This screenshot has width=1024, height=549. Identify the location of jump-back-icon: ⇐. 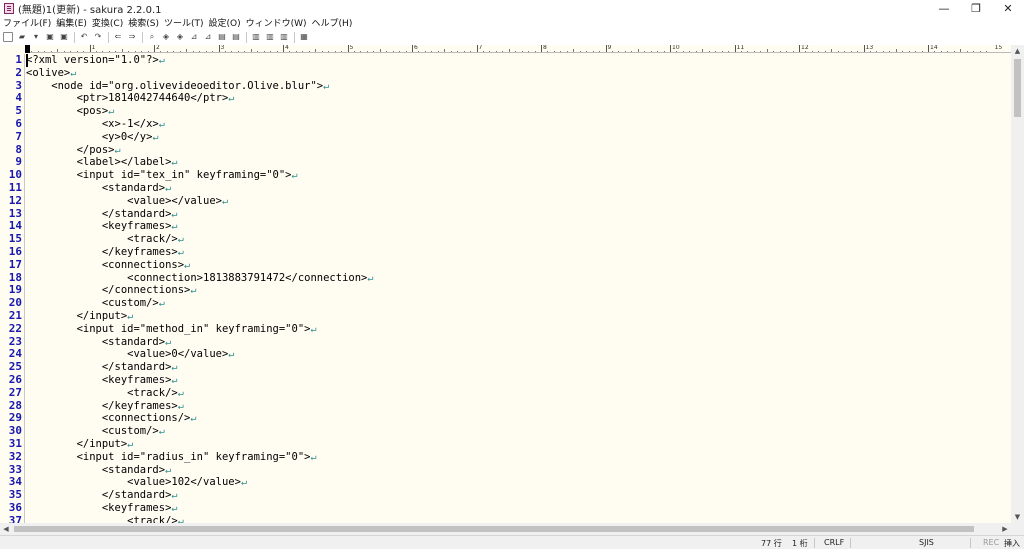
(118, 37).